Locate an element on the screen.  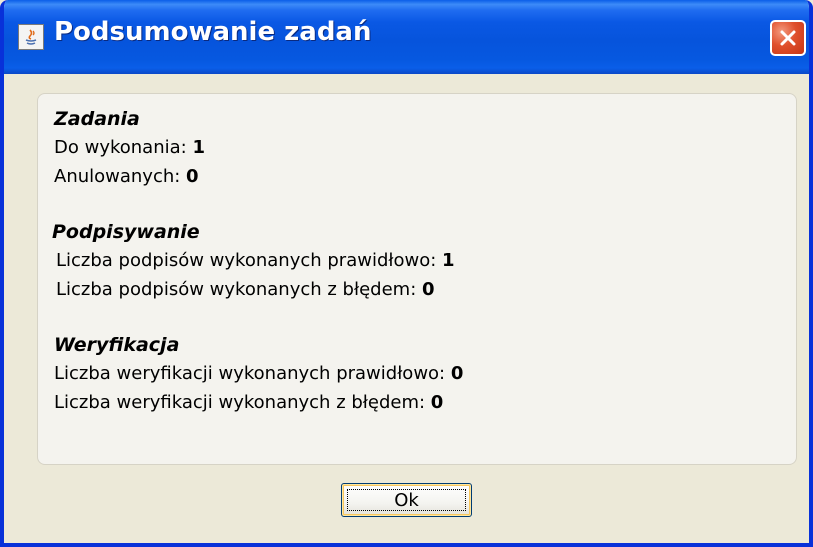
row-label: Liczba weryfikacji wykonanych z błędem: is located at coordinates (242, 402).